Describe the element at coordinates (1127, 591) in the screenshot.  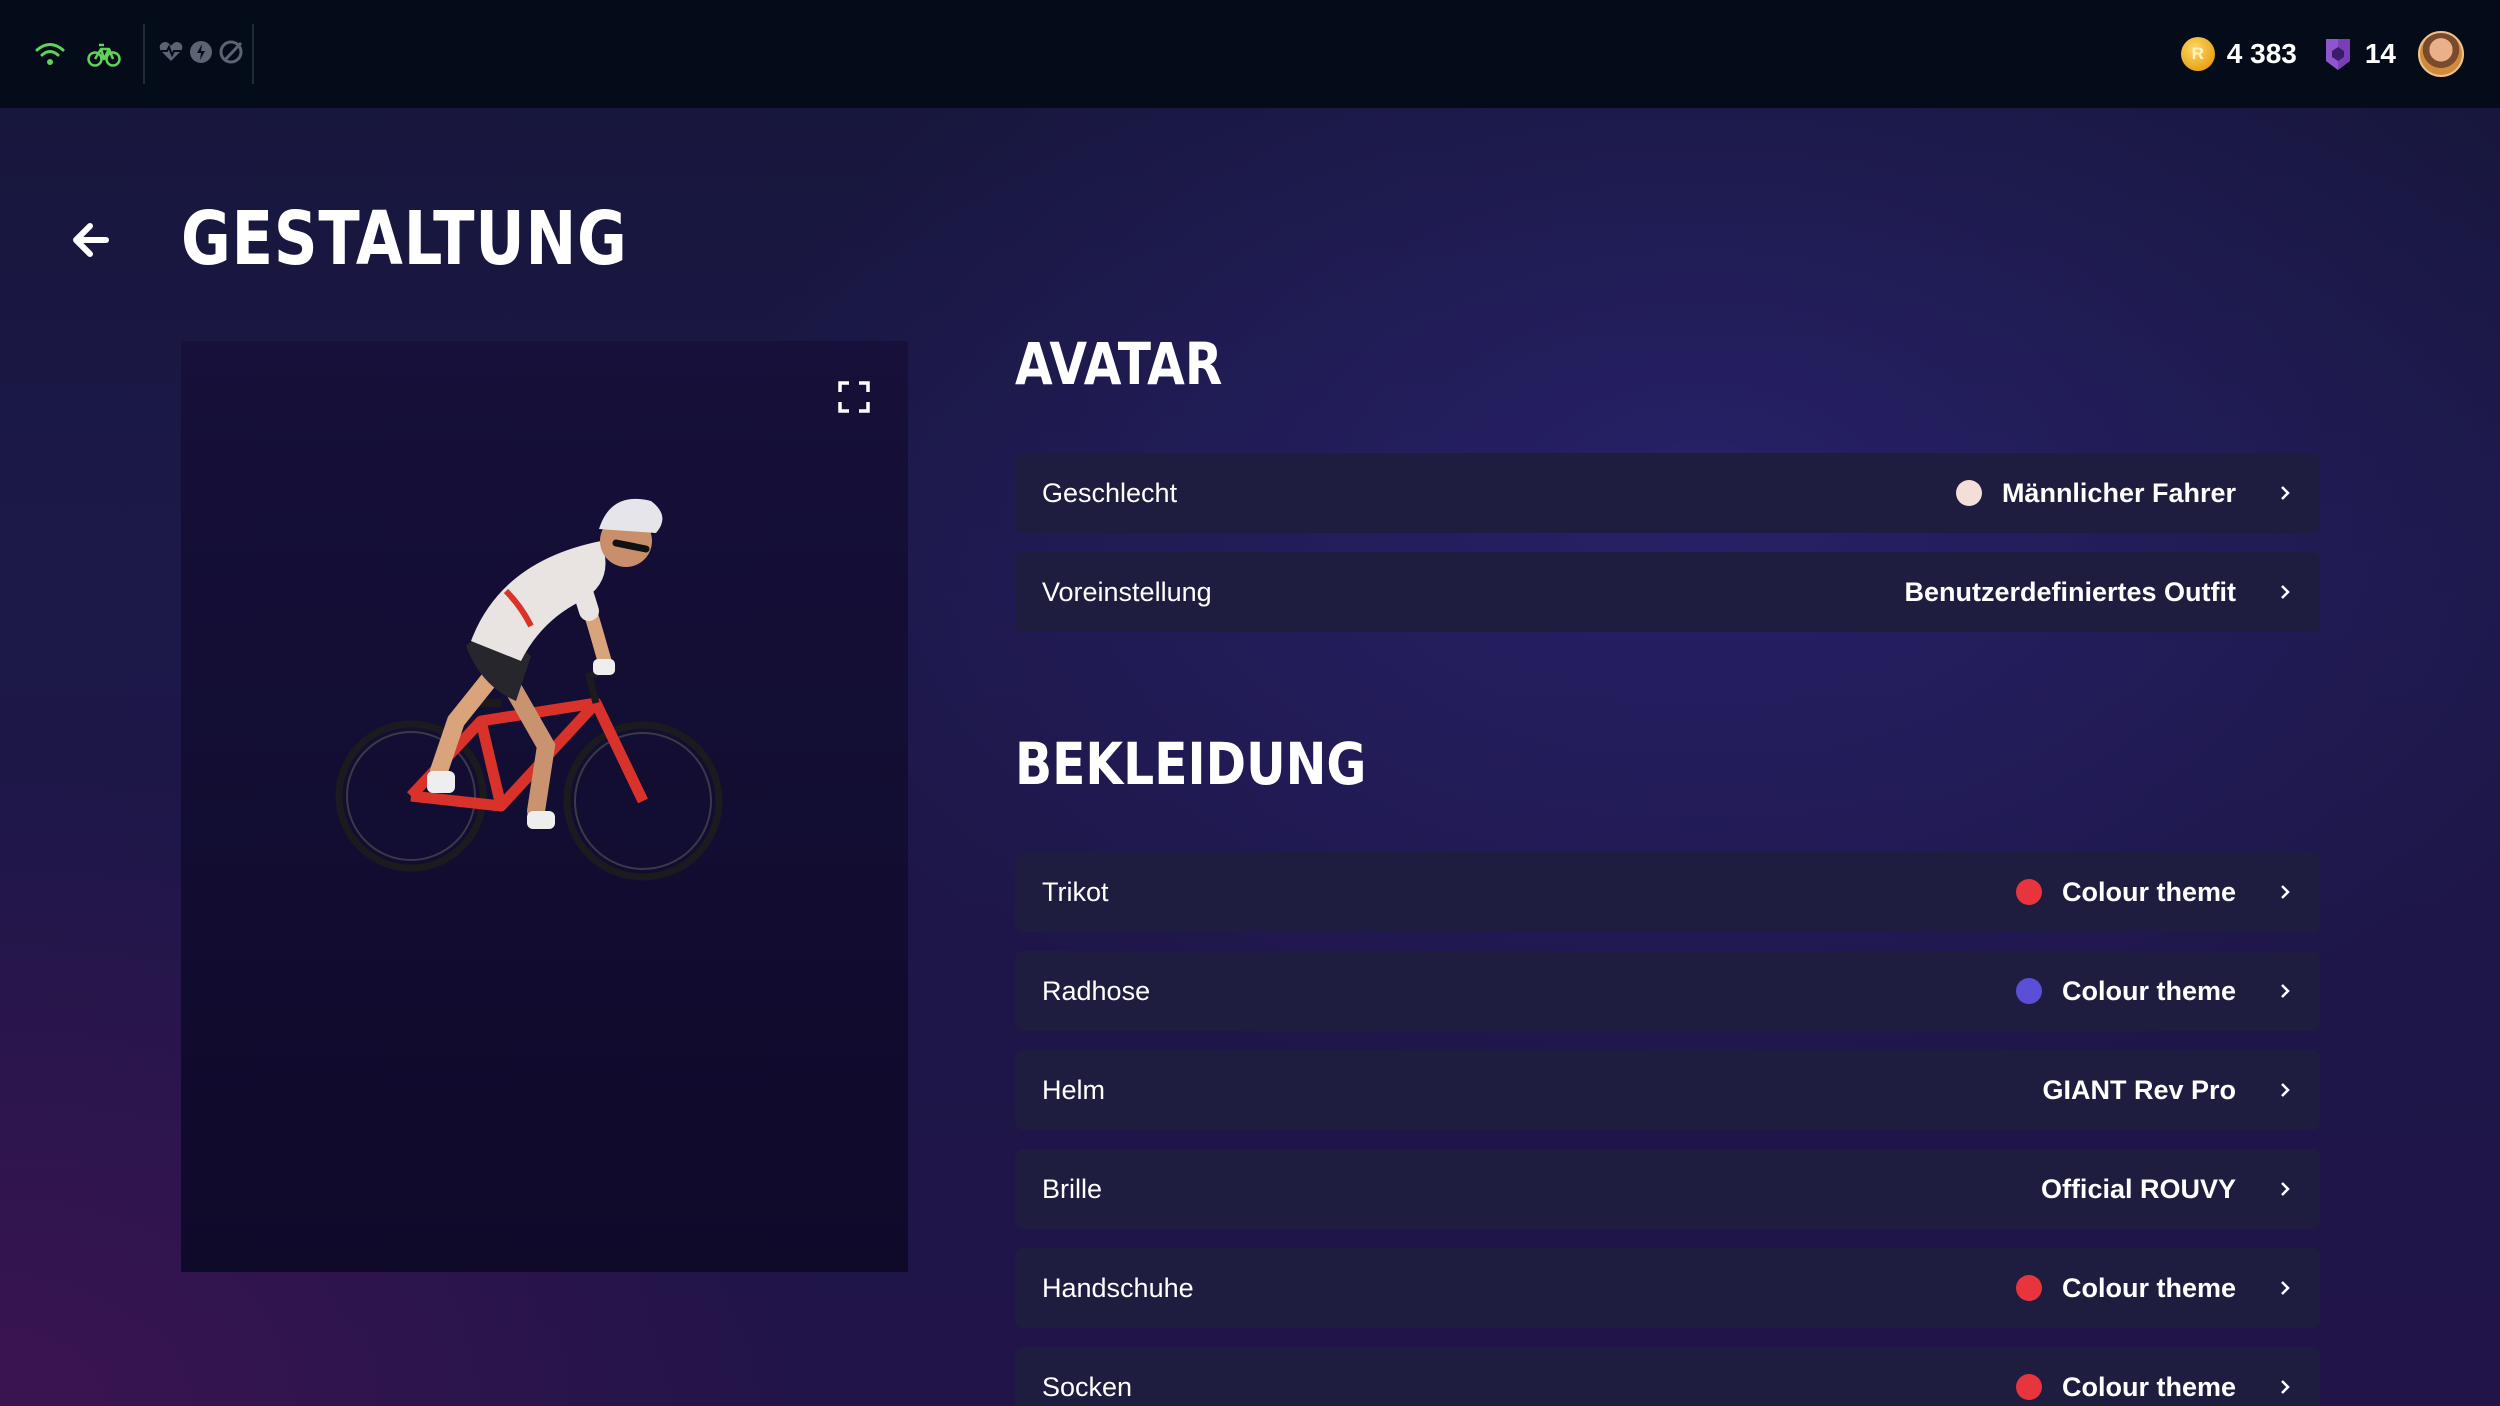
I see `row-label: Voreinstellung` at that location.